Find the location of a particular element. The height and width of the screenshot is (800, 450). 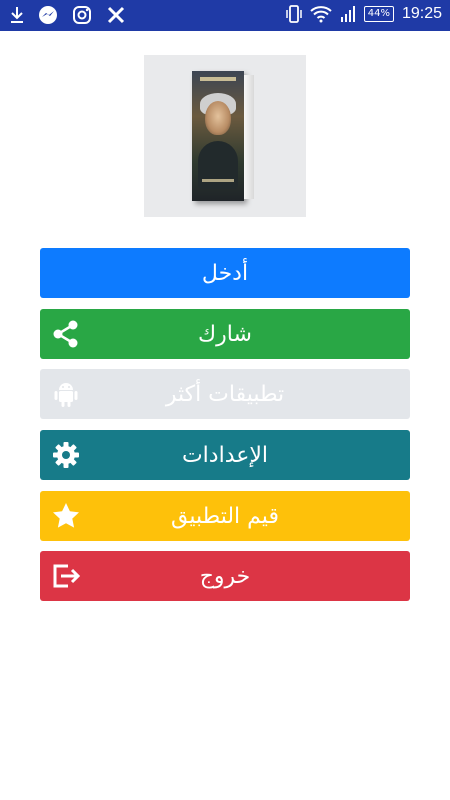

rate-app-label: قيم التطبيق is located at coordinates (225, 516).